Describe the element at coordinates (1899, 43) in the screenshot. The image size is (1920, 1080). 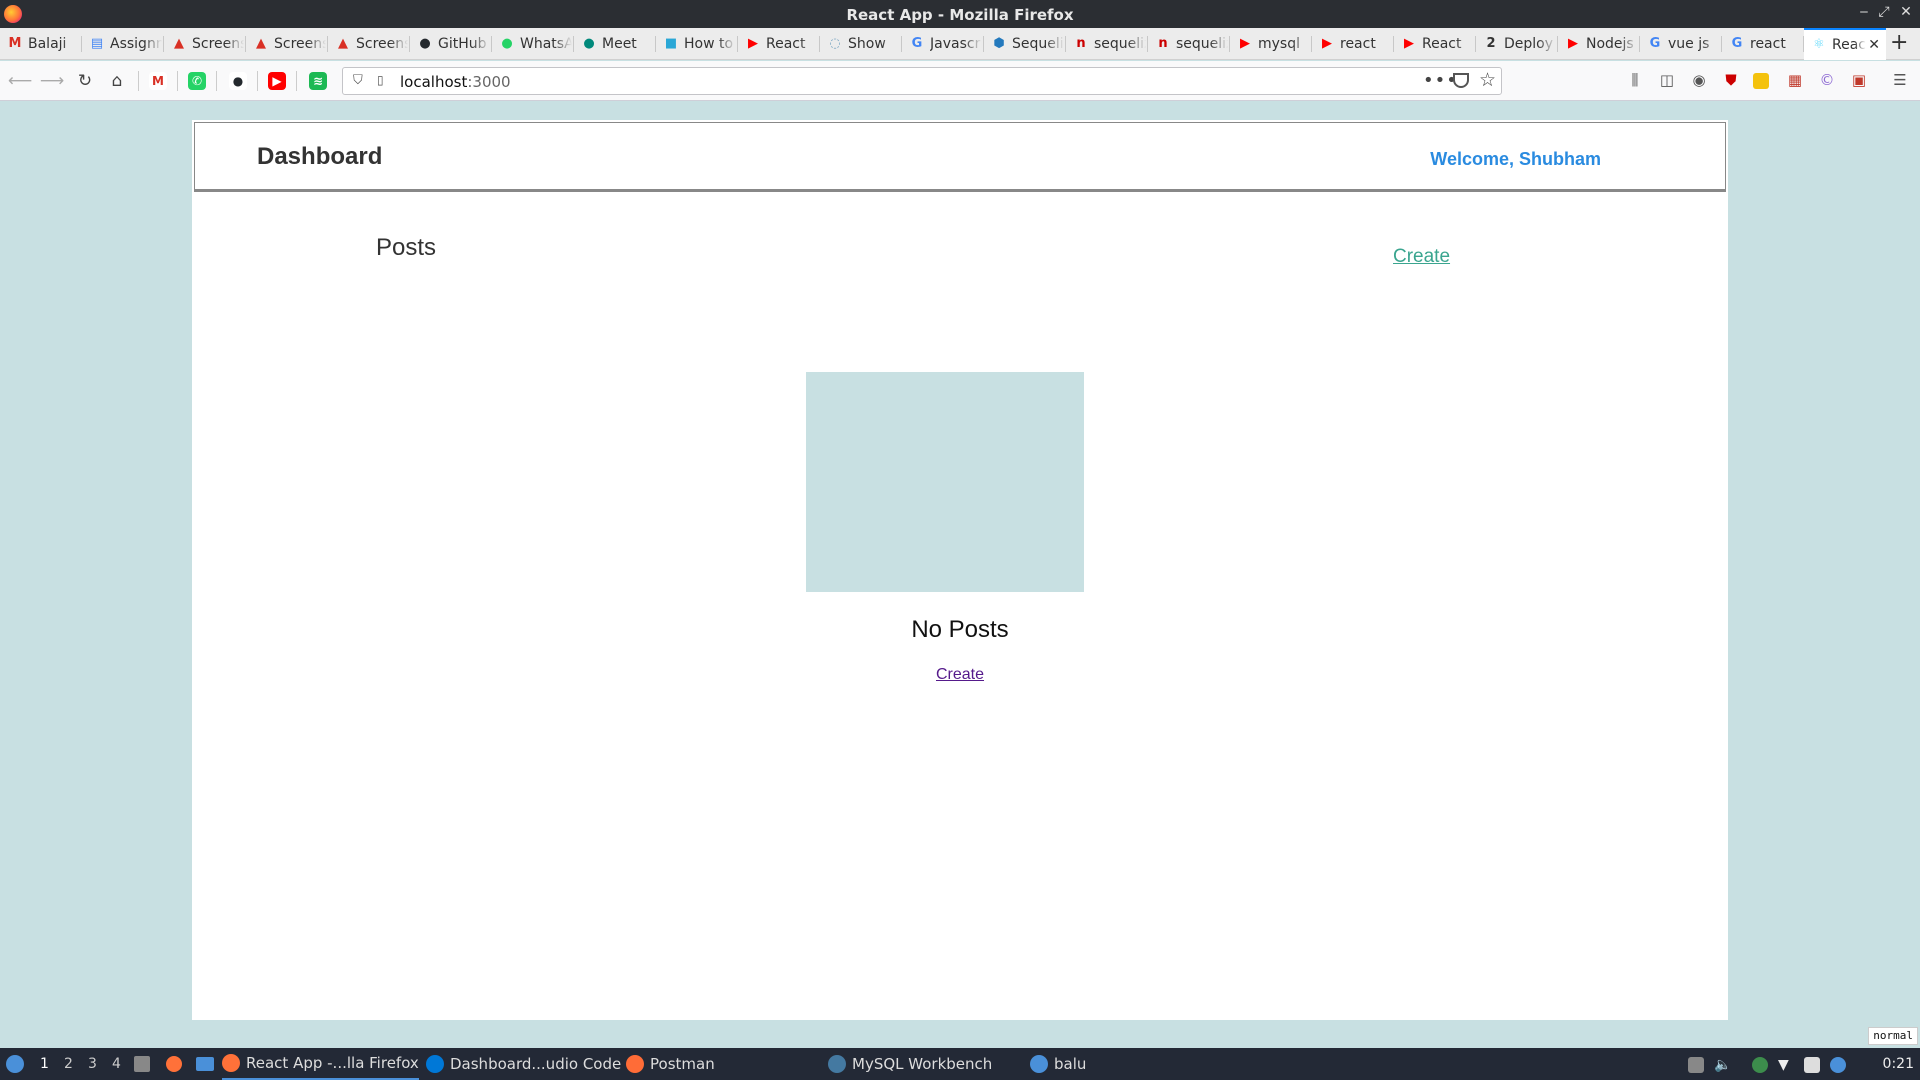
I see `new-tab-button: +` at that location.